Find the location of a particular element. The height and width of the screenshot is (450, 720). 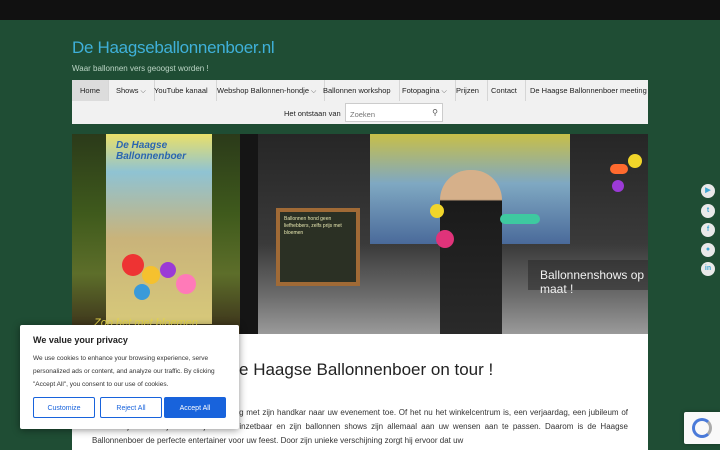

nav-item-home: Home is located at coordinates (91, 90).